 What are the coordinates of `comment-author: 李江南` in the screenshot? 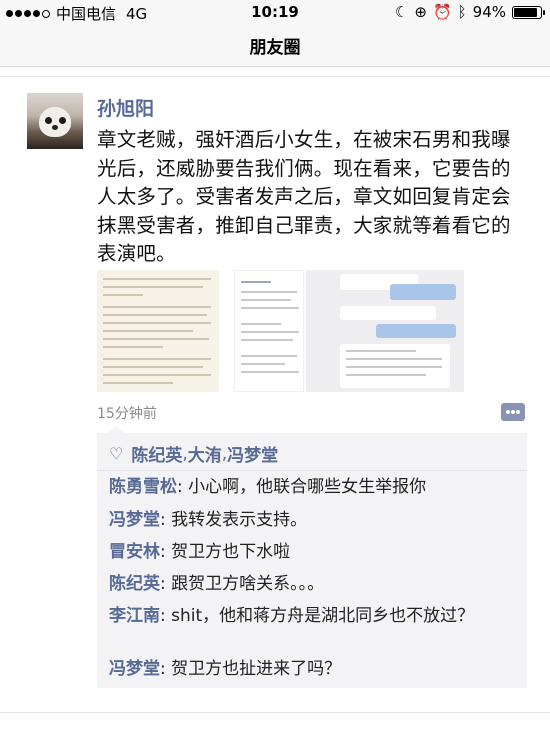 It's located at (134, 616).